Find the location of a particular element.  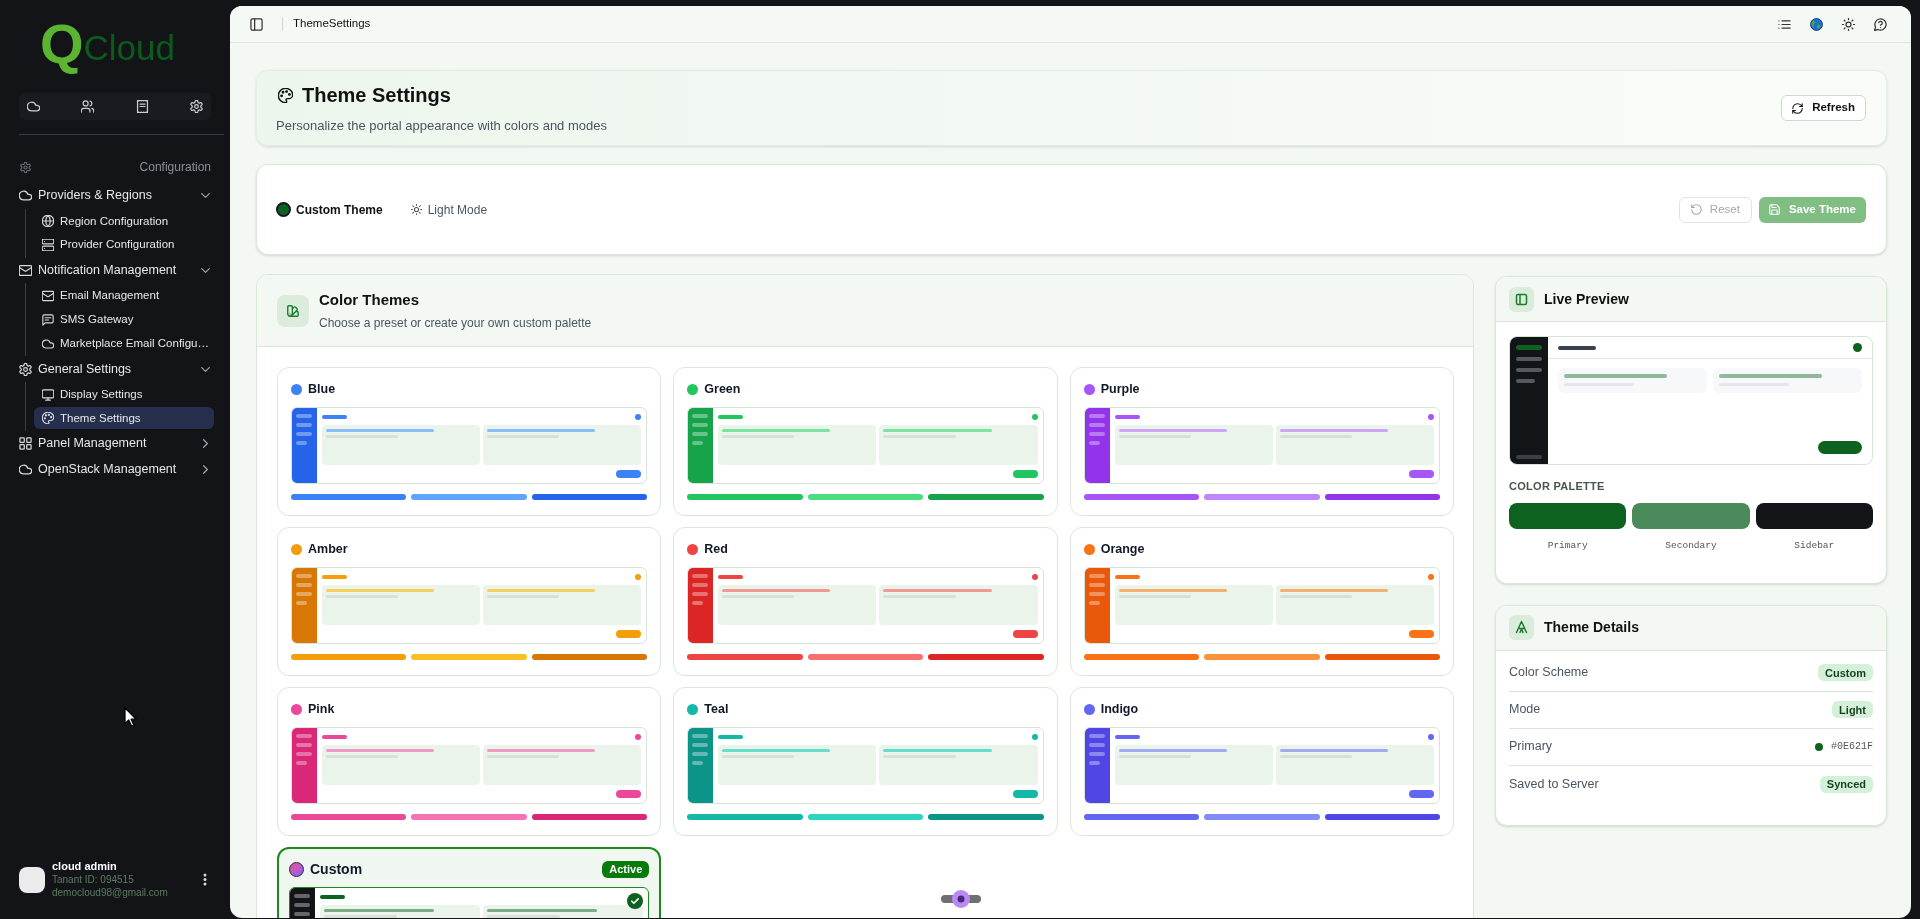

users-icon is located at coordinates (88, 106).